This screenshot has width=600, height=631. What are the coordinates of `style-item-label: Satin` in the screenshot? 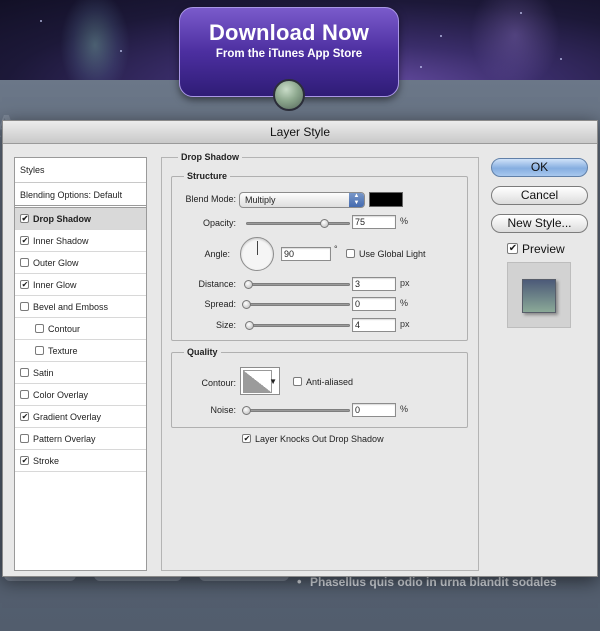 It's located at (43, 373).